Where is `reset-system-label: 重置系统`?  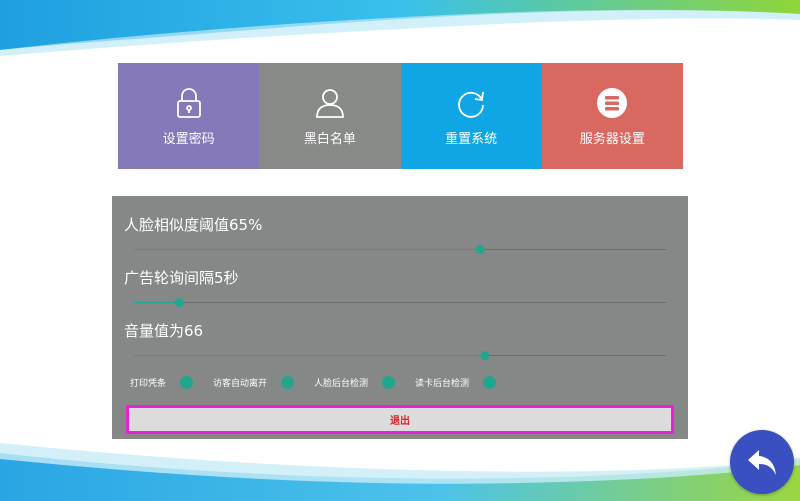
reset-system-label: 重置系统 is located at coordinates (471, 139).